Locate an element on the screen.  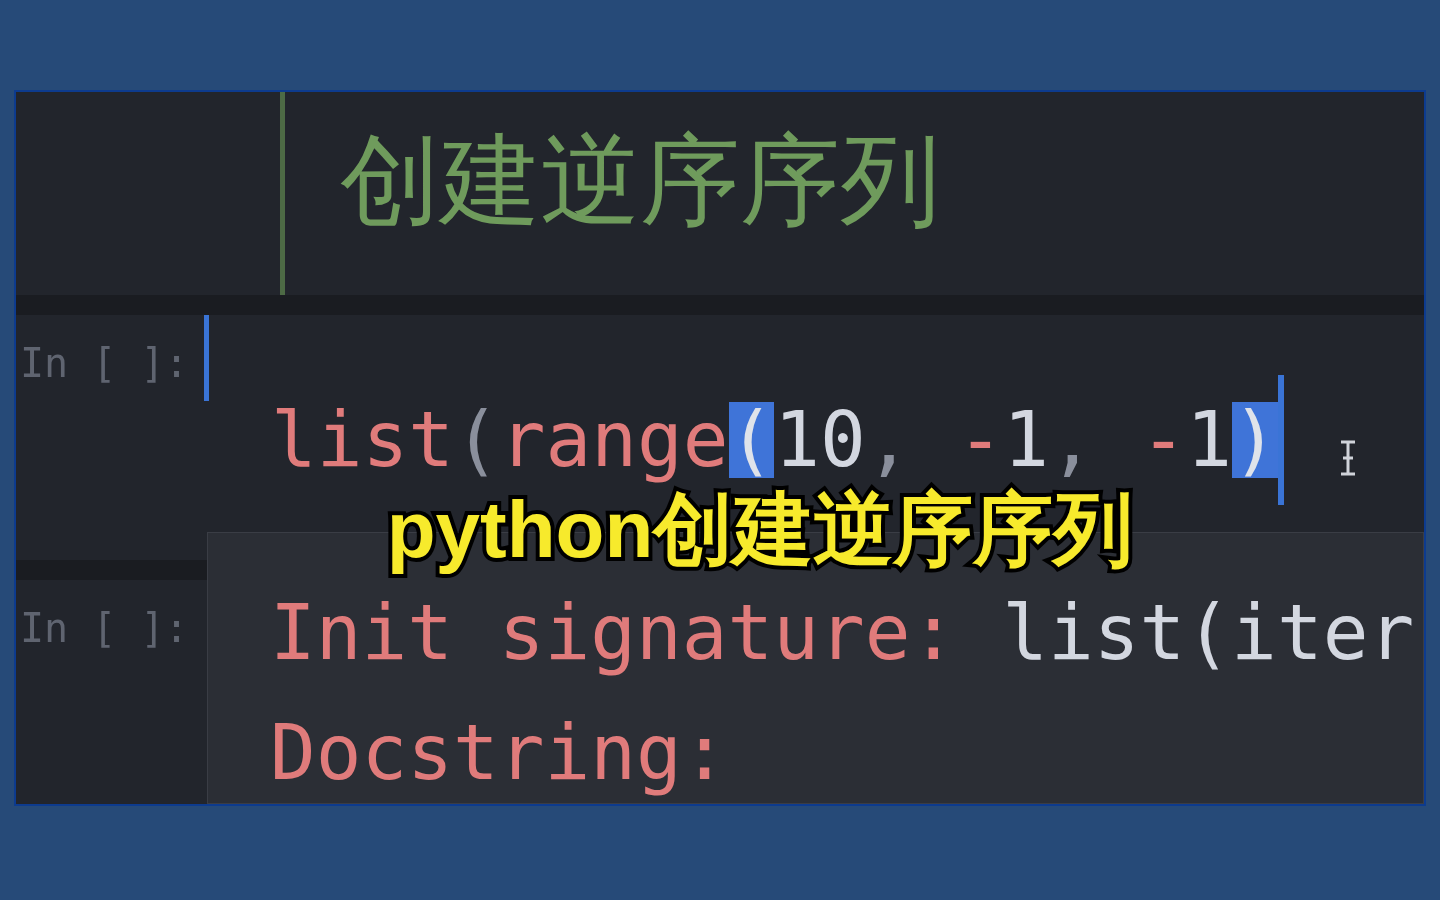
code-line: list(range(10, -1, -1) is located at coordinates (777, 440).